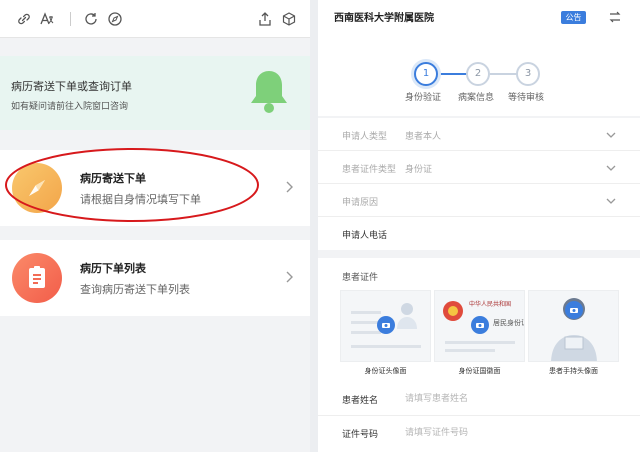 Image resolution: width=640 pixels, height=452 pixels. What do you see at coordinates (478, 74) in the screenshot?
I see `step-2-circle: 2` at bounding box center [478, 74].